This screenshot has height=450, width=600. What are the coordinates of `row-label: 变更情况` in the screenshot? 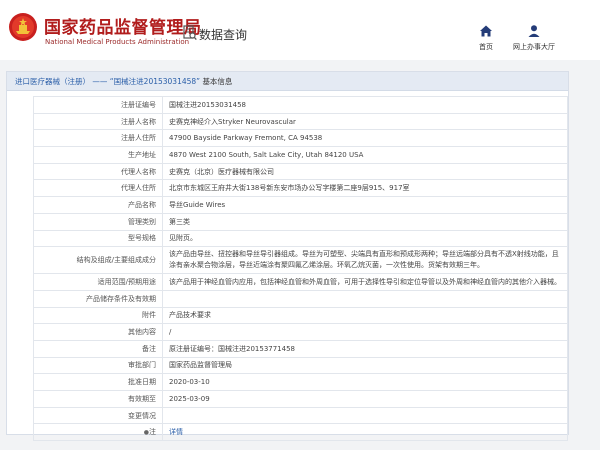 It's located at (98, 415).